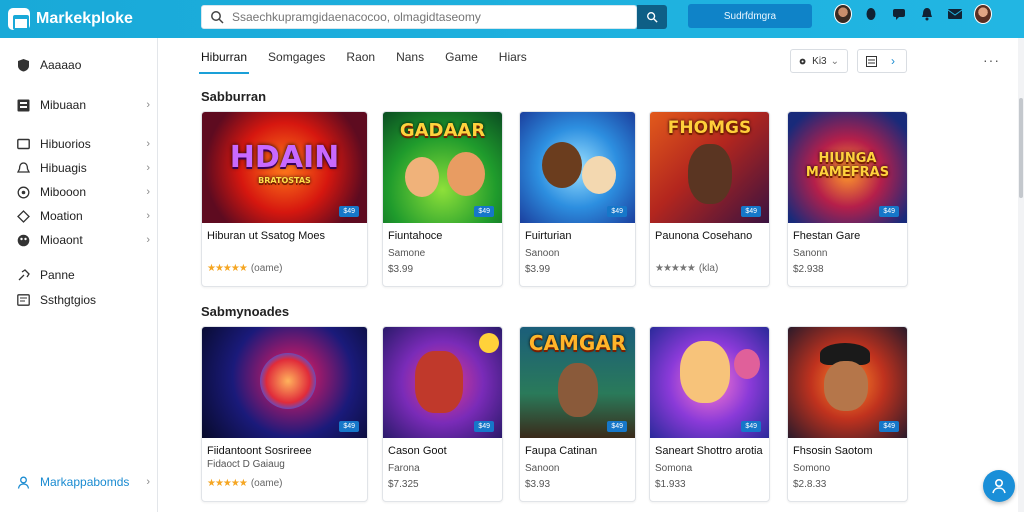 The image size is (1024, 512). I want to click on tab-4: Game, so click(461, 61).